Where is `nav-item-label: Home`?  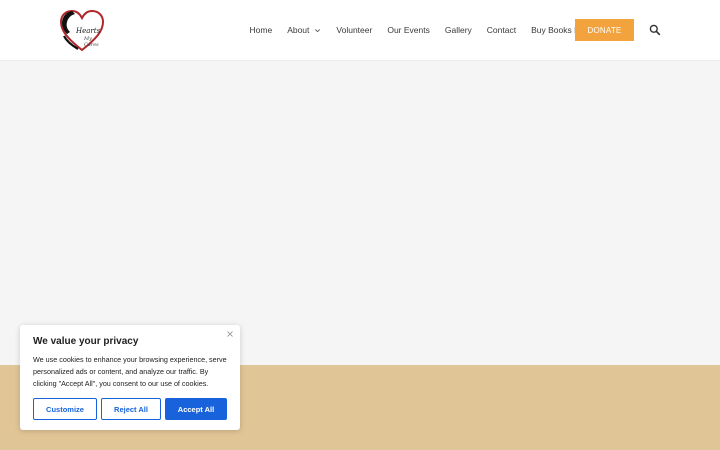
nav-item-label: Home is located at coordinates (261, 30).